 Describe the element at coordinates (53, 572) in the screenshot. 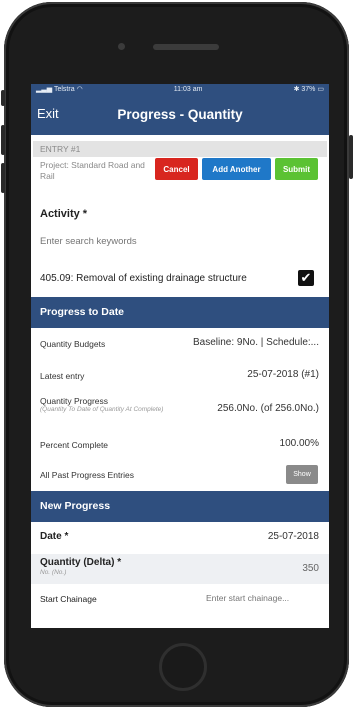

I see `quantity-delta-sub: No. (No.)` at that location.